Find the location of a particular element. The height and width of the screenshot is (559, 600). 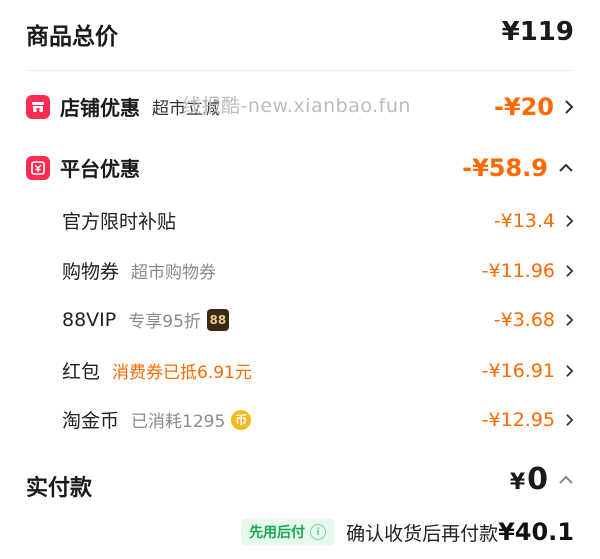

item-subtitle: 超市购物券 is located at coordinates (174, 273).